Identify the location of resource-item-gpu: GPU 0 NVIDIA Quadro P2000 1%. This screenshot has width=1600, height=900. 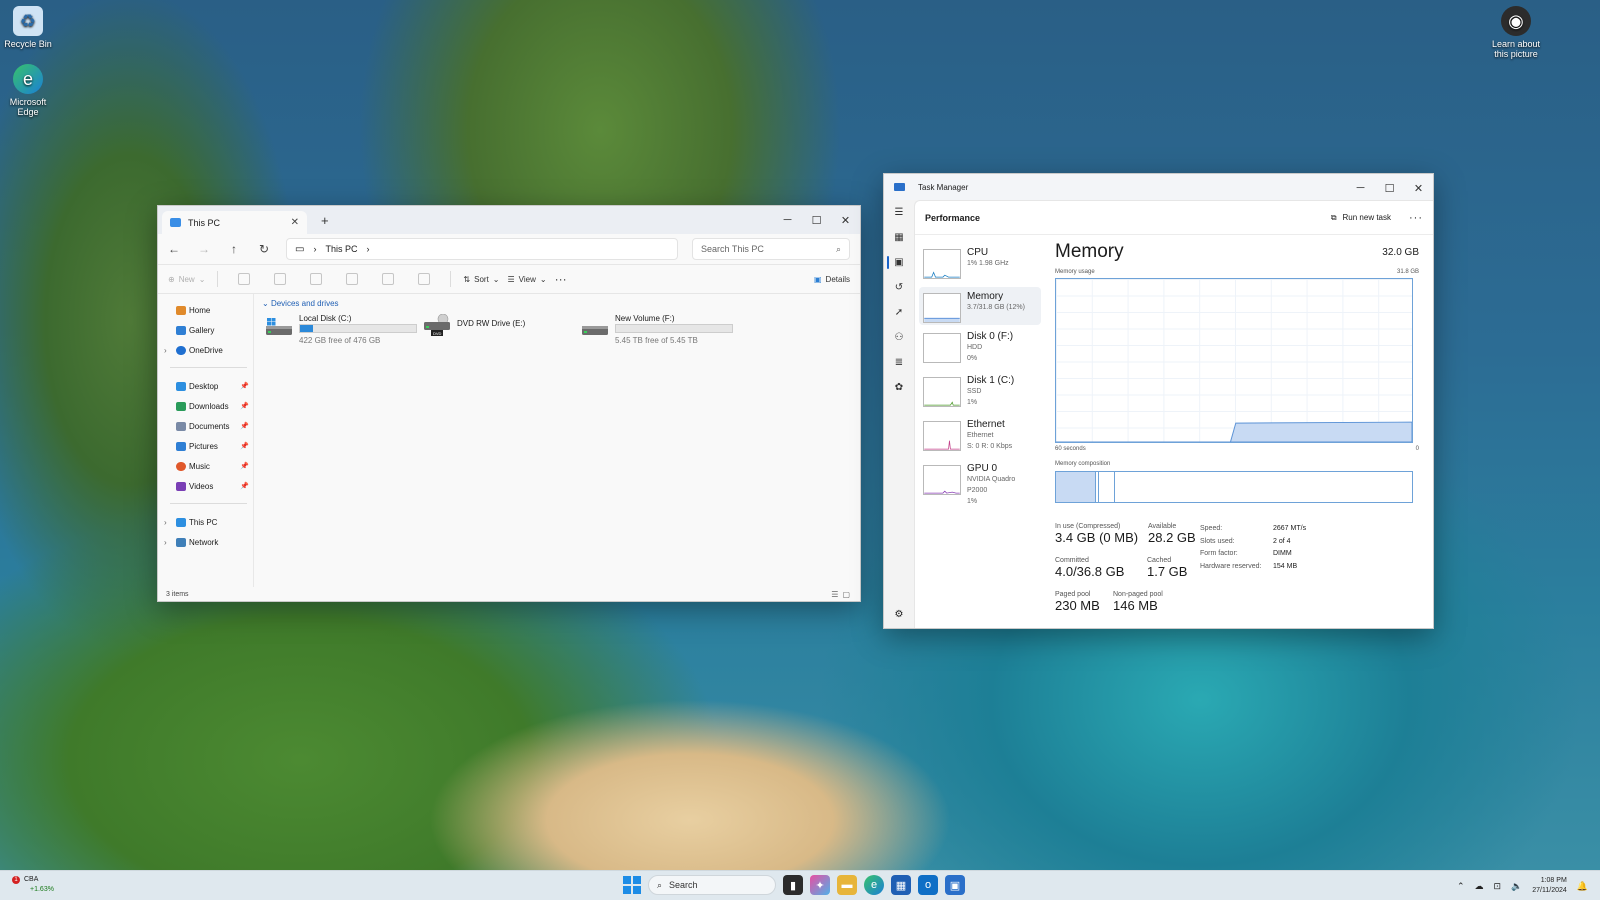
(980, 482).